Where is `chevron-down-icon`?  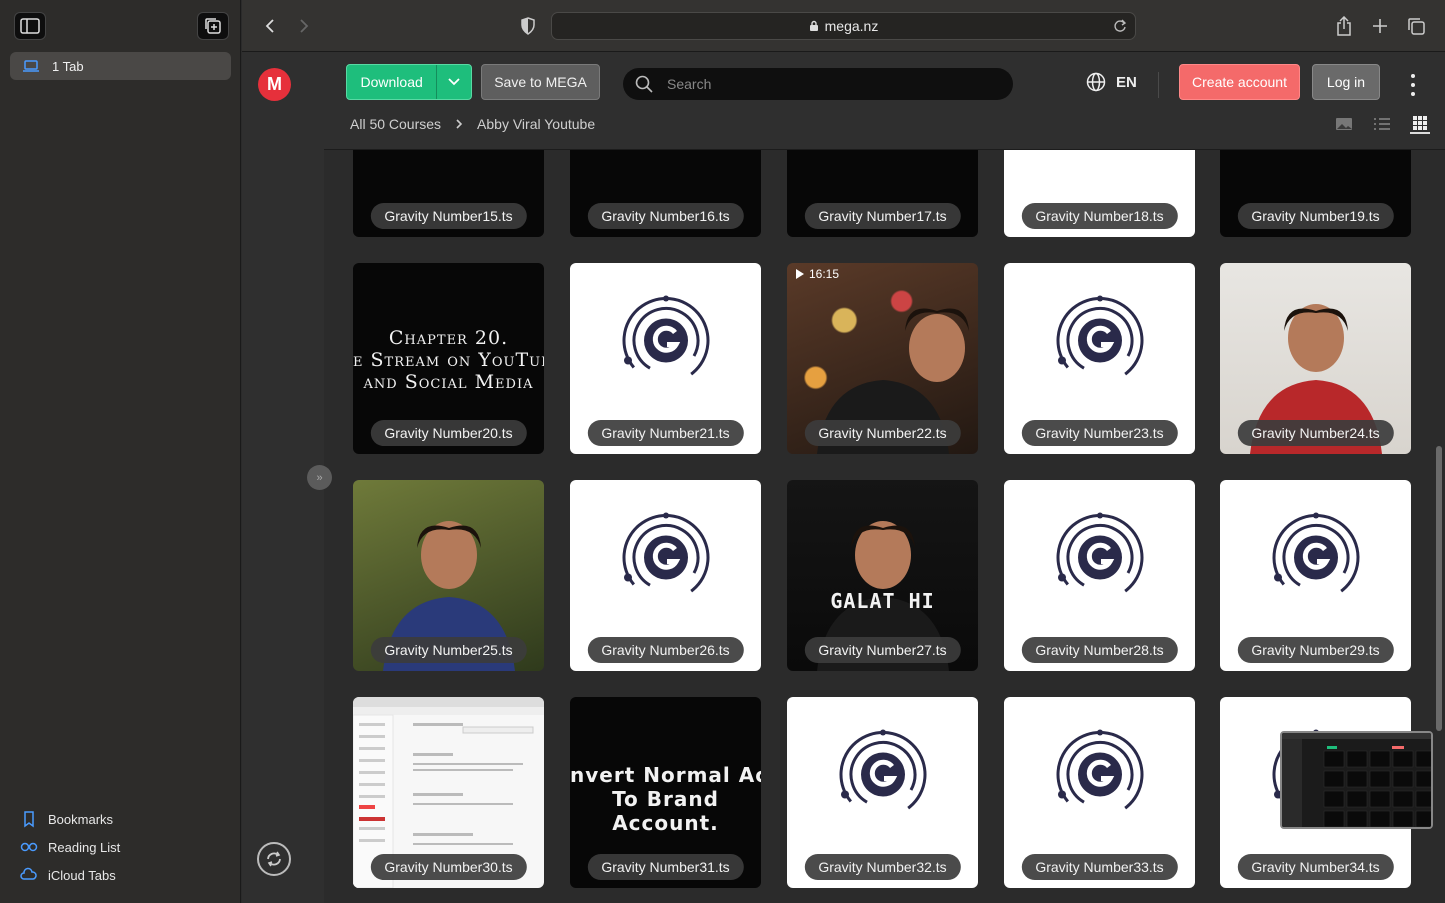
chevron-down-icon is located at coordinates (454, 82).